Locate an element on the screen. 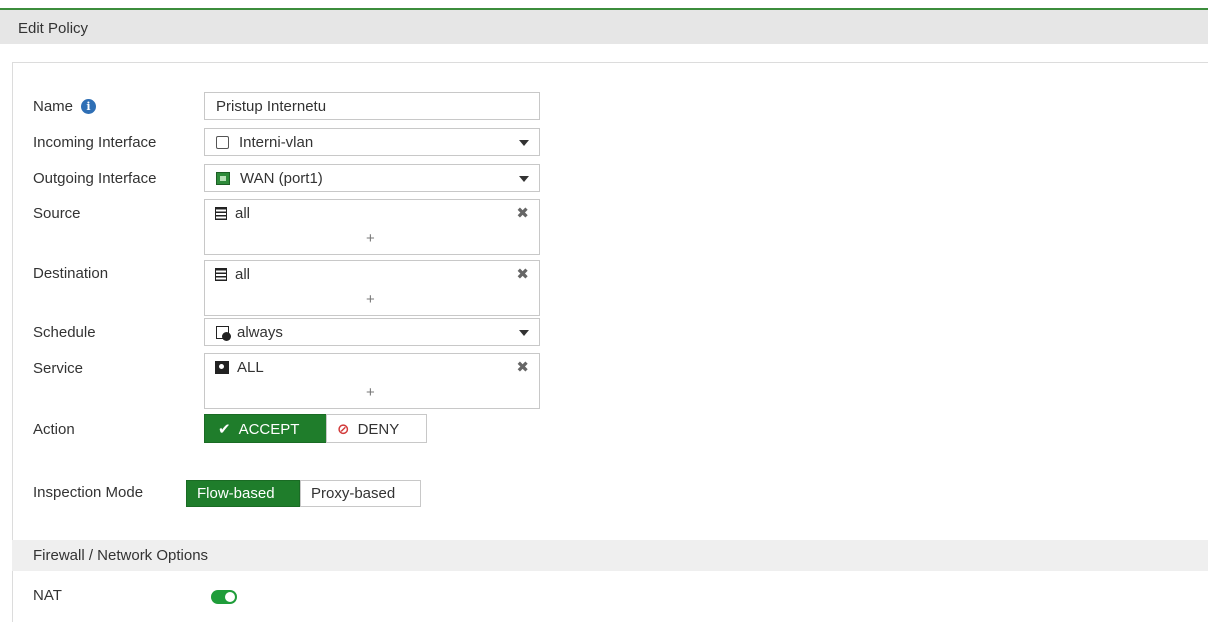 Image resolution: width=1208 pixels, height=622 pixels. schedule-label: Schedule is located at coordinates (64, 332).